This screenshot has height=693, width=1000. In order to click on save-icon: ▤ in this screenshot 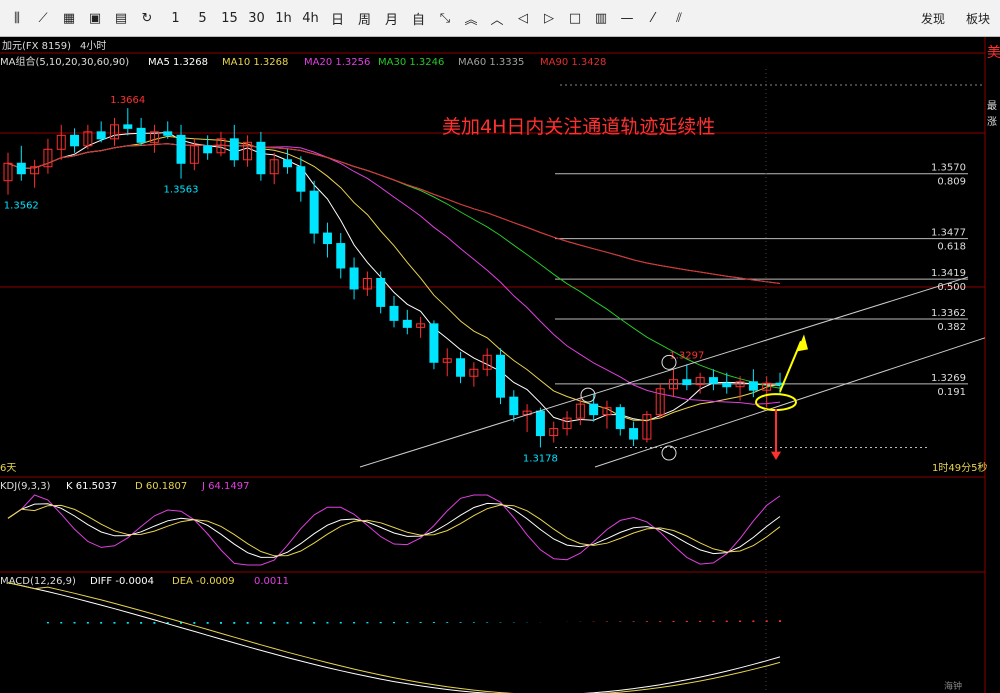, I will do `click(121, 18)`.